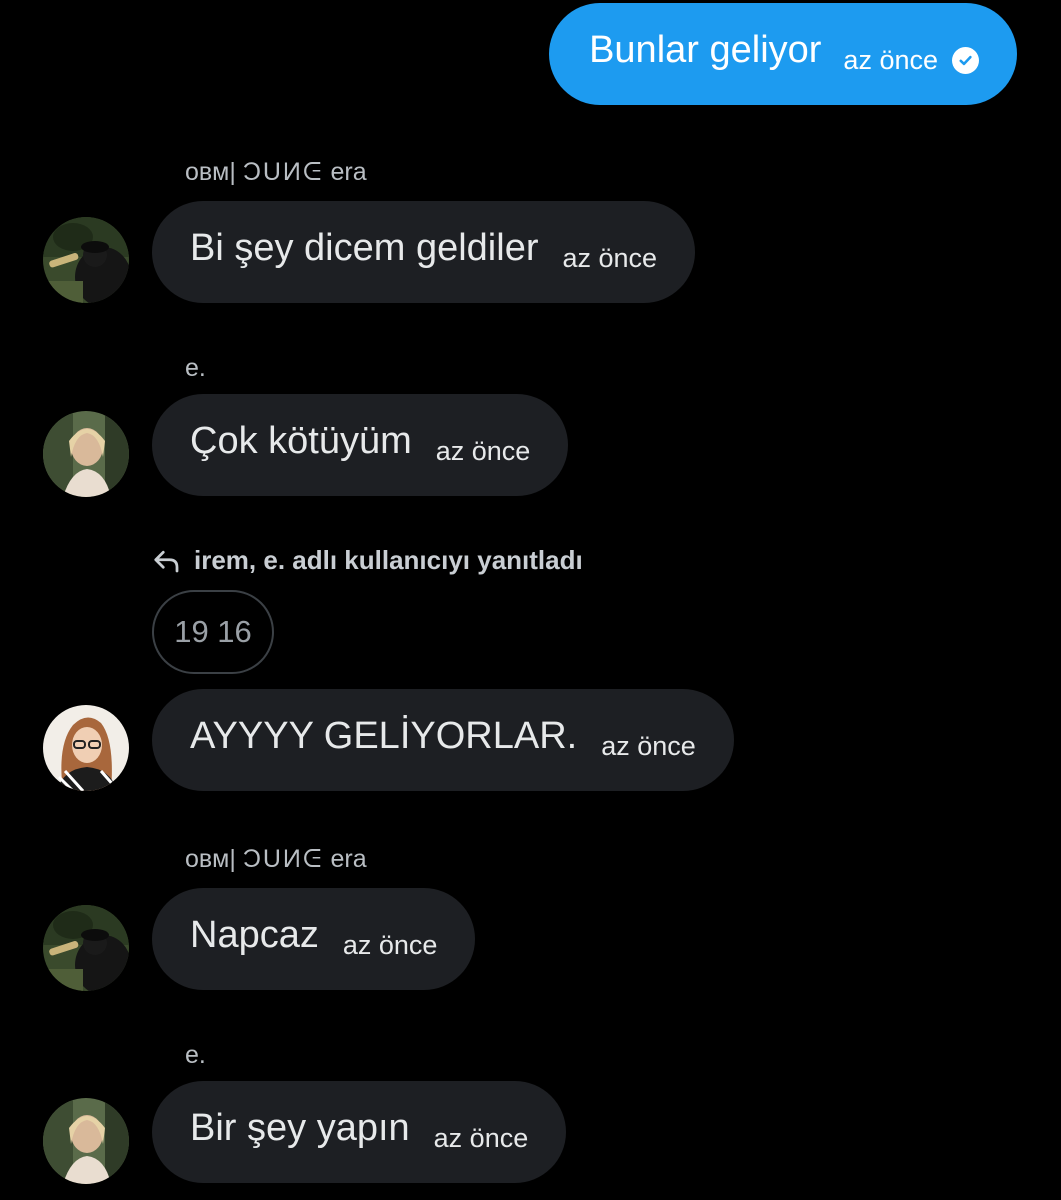  I want to click on message-text: Bir şey yapın, so click(300, 1128).